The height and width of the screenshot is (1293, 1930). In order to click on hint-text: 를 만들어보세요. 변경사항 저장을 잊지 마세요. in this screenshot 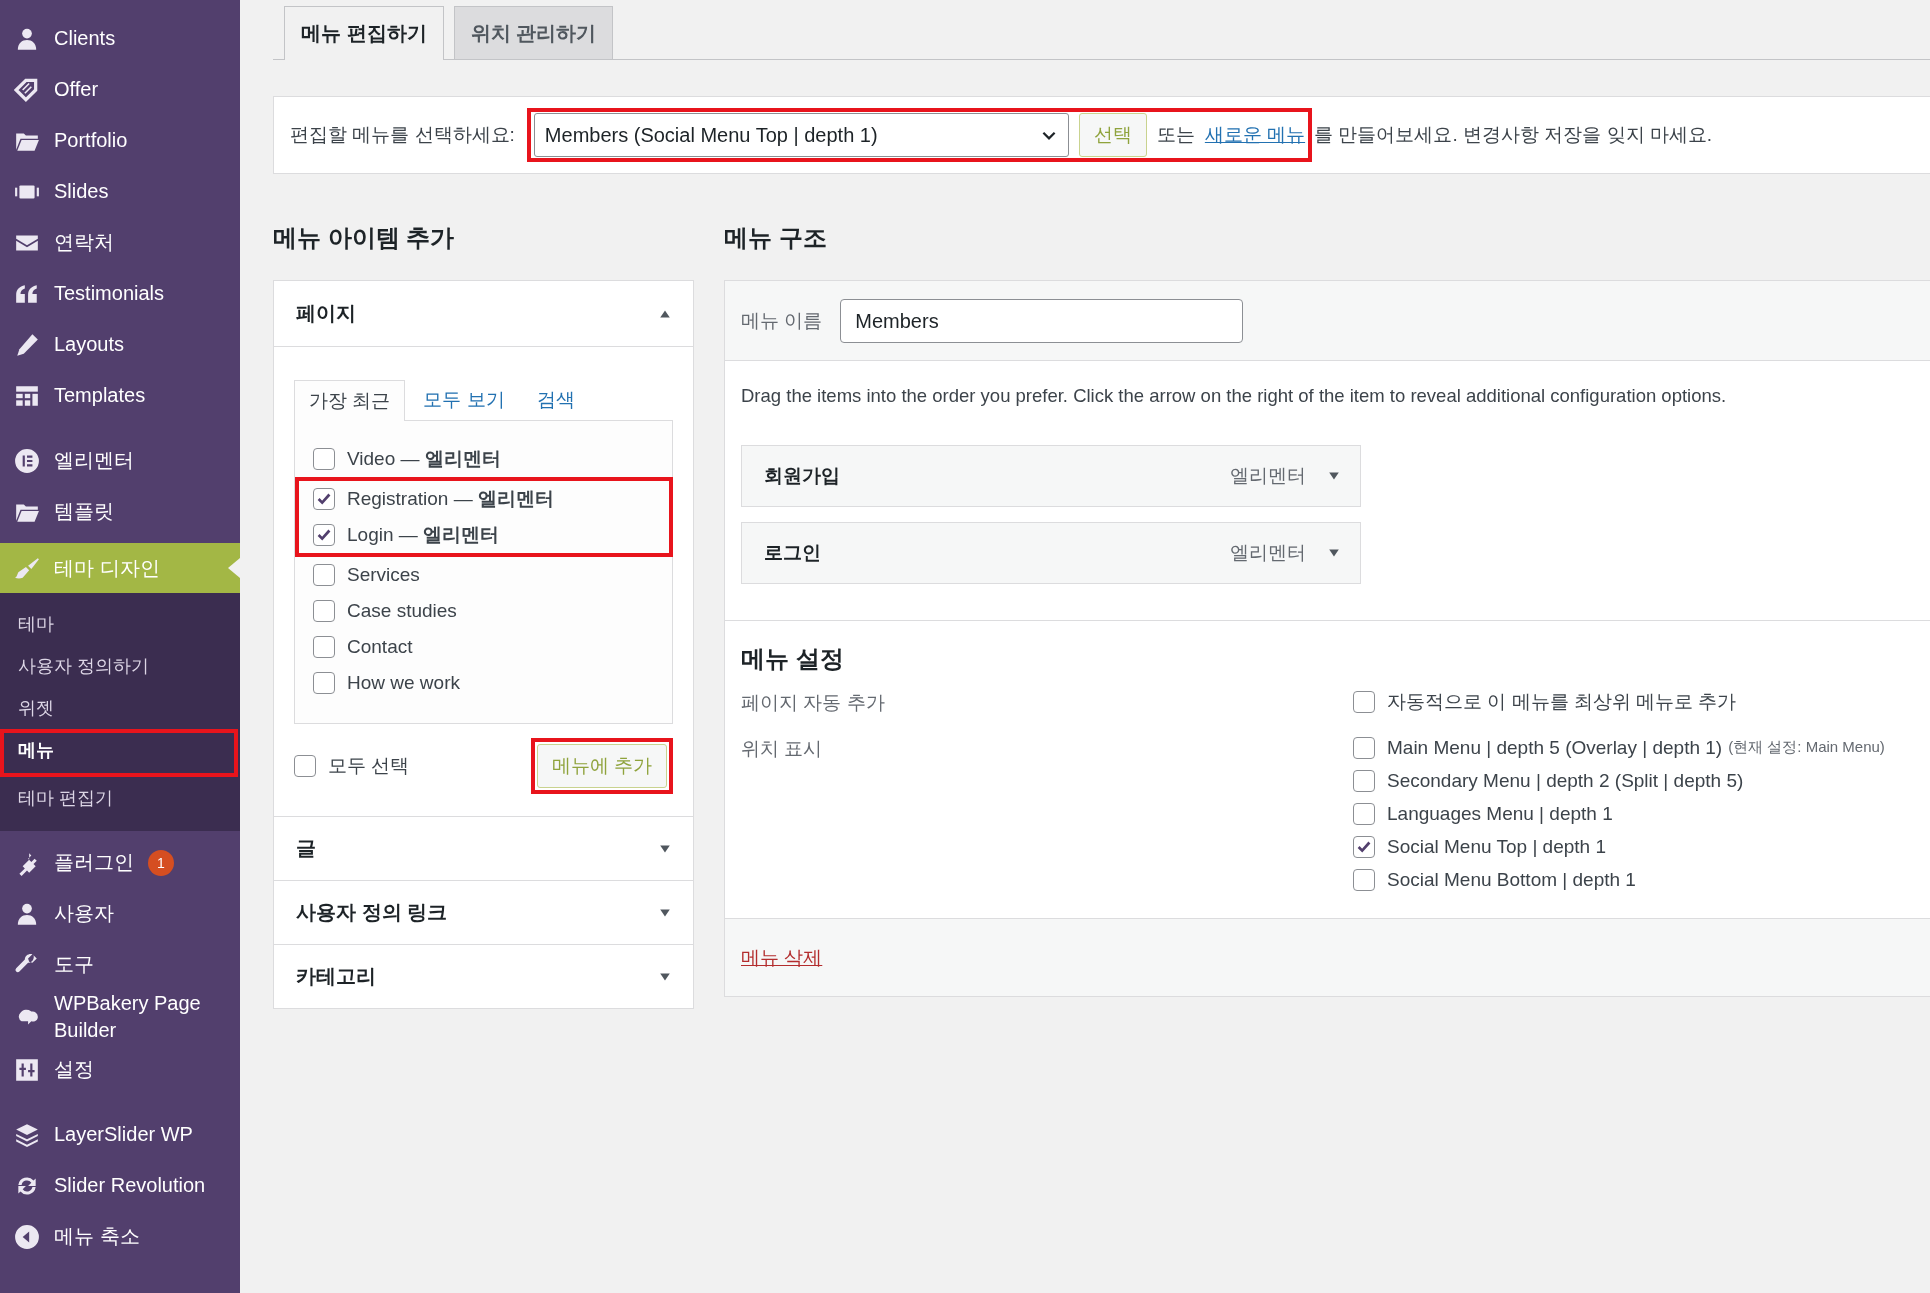, I will do `click(1513, 135)`.